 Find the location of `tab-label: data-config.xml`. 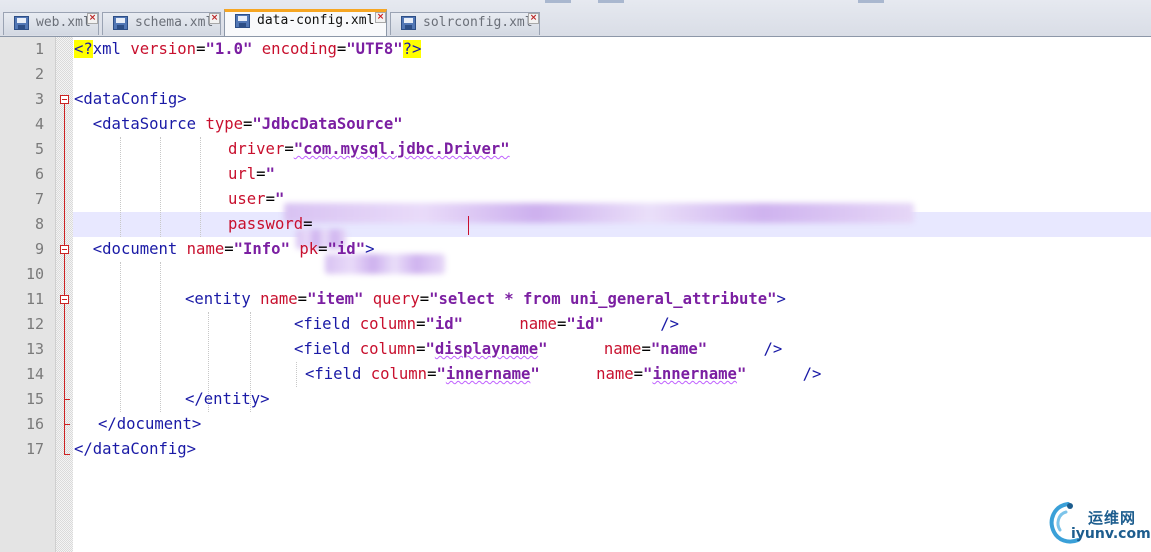

tab-label: data-config.xml is located at coordinates (316, 20).